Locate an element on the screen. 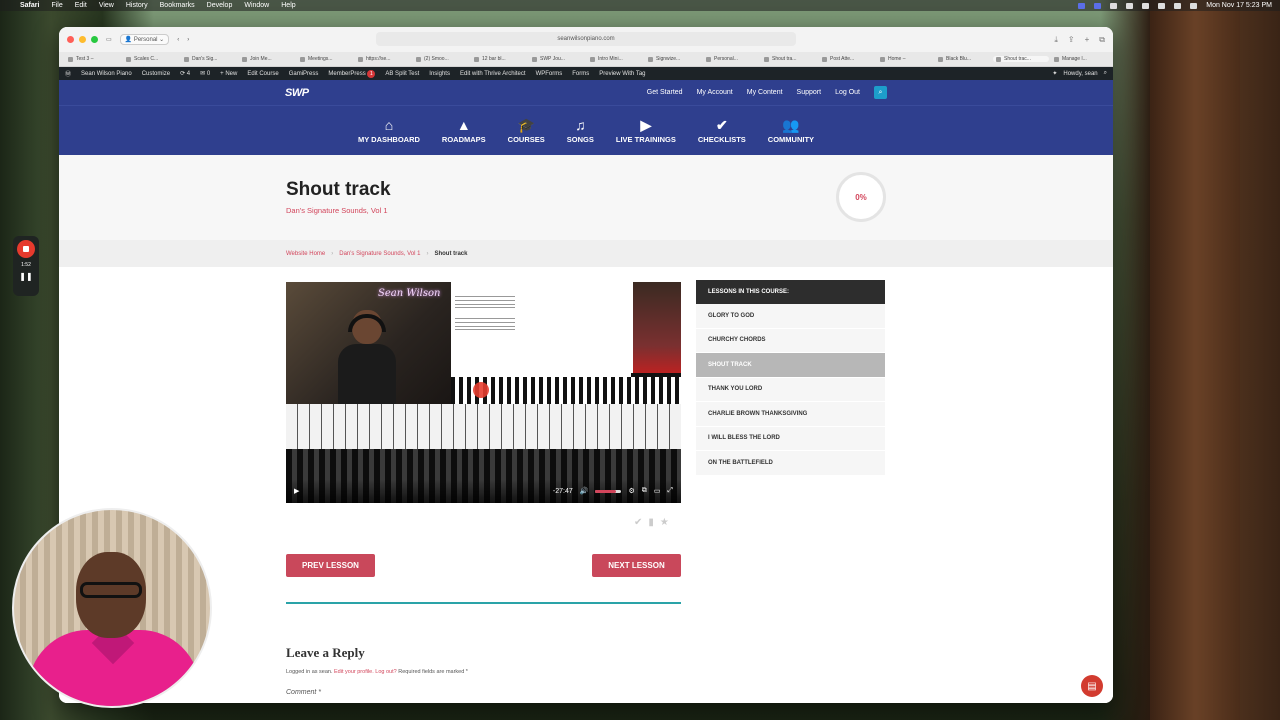 Image resolution: width=1280 pixels, height=720 pixels. profile-selector: 👤 Personal ⌄ is located at coordinates (144, 39).